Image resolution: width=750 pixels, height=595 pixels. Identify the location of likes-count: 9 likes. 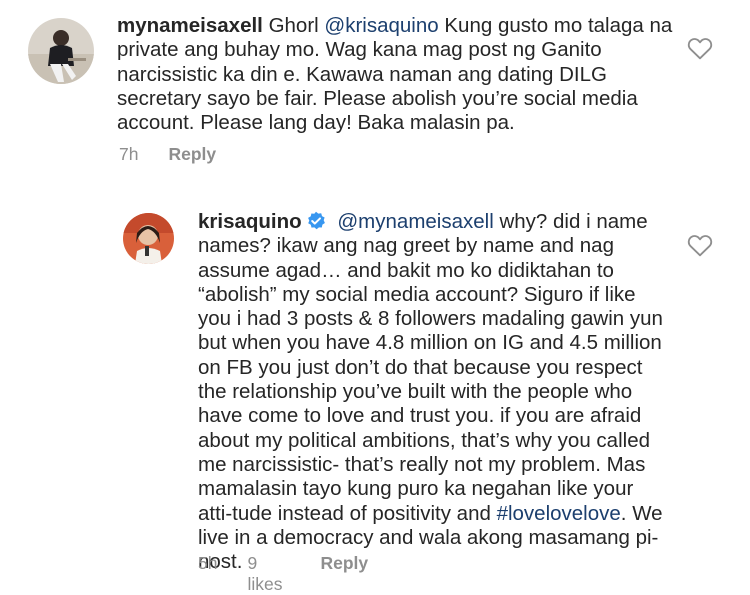
(264, 574).